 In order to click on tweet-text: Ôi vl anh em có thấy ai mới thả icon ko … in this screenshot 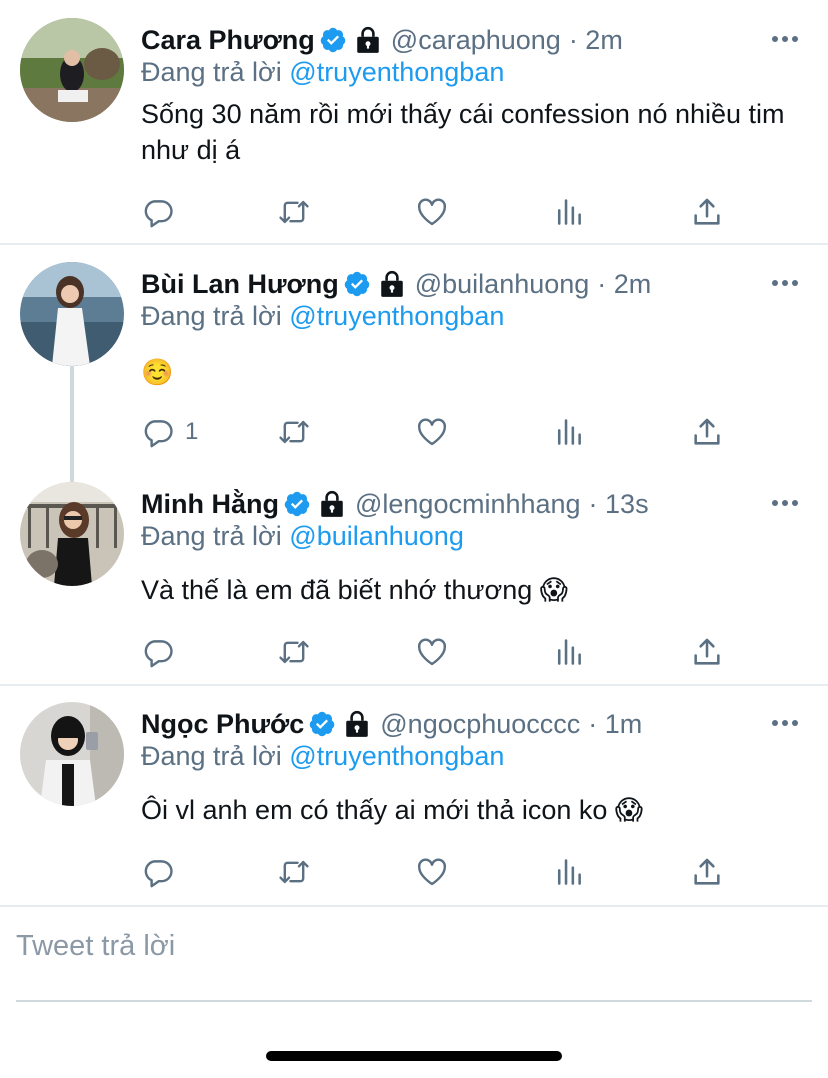, I will do `click(392, 810)`.